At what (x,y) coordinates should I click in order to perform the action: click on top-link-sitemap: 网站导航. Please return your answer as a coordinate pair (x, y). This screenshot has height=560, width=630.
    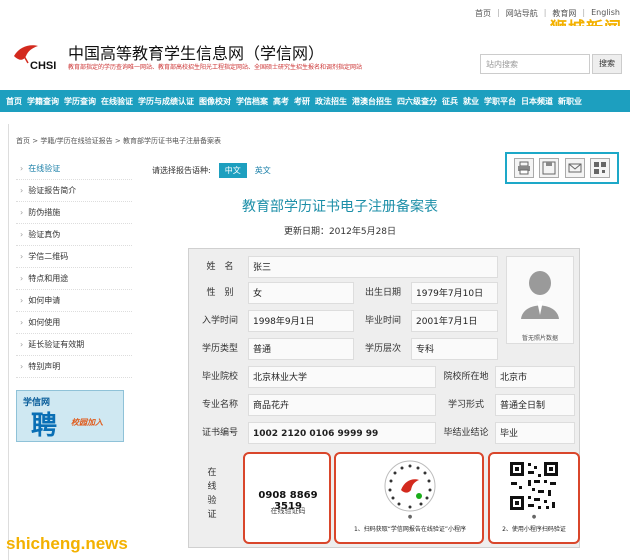
    Looking at the image, I should click on (522, 13).